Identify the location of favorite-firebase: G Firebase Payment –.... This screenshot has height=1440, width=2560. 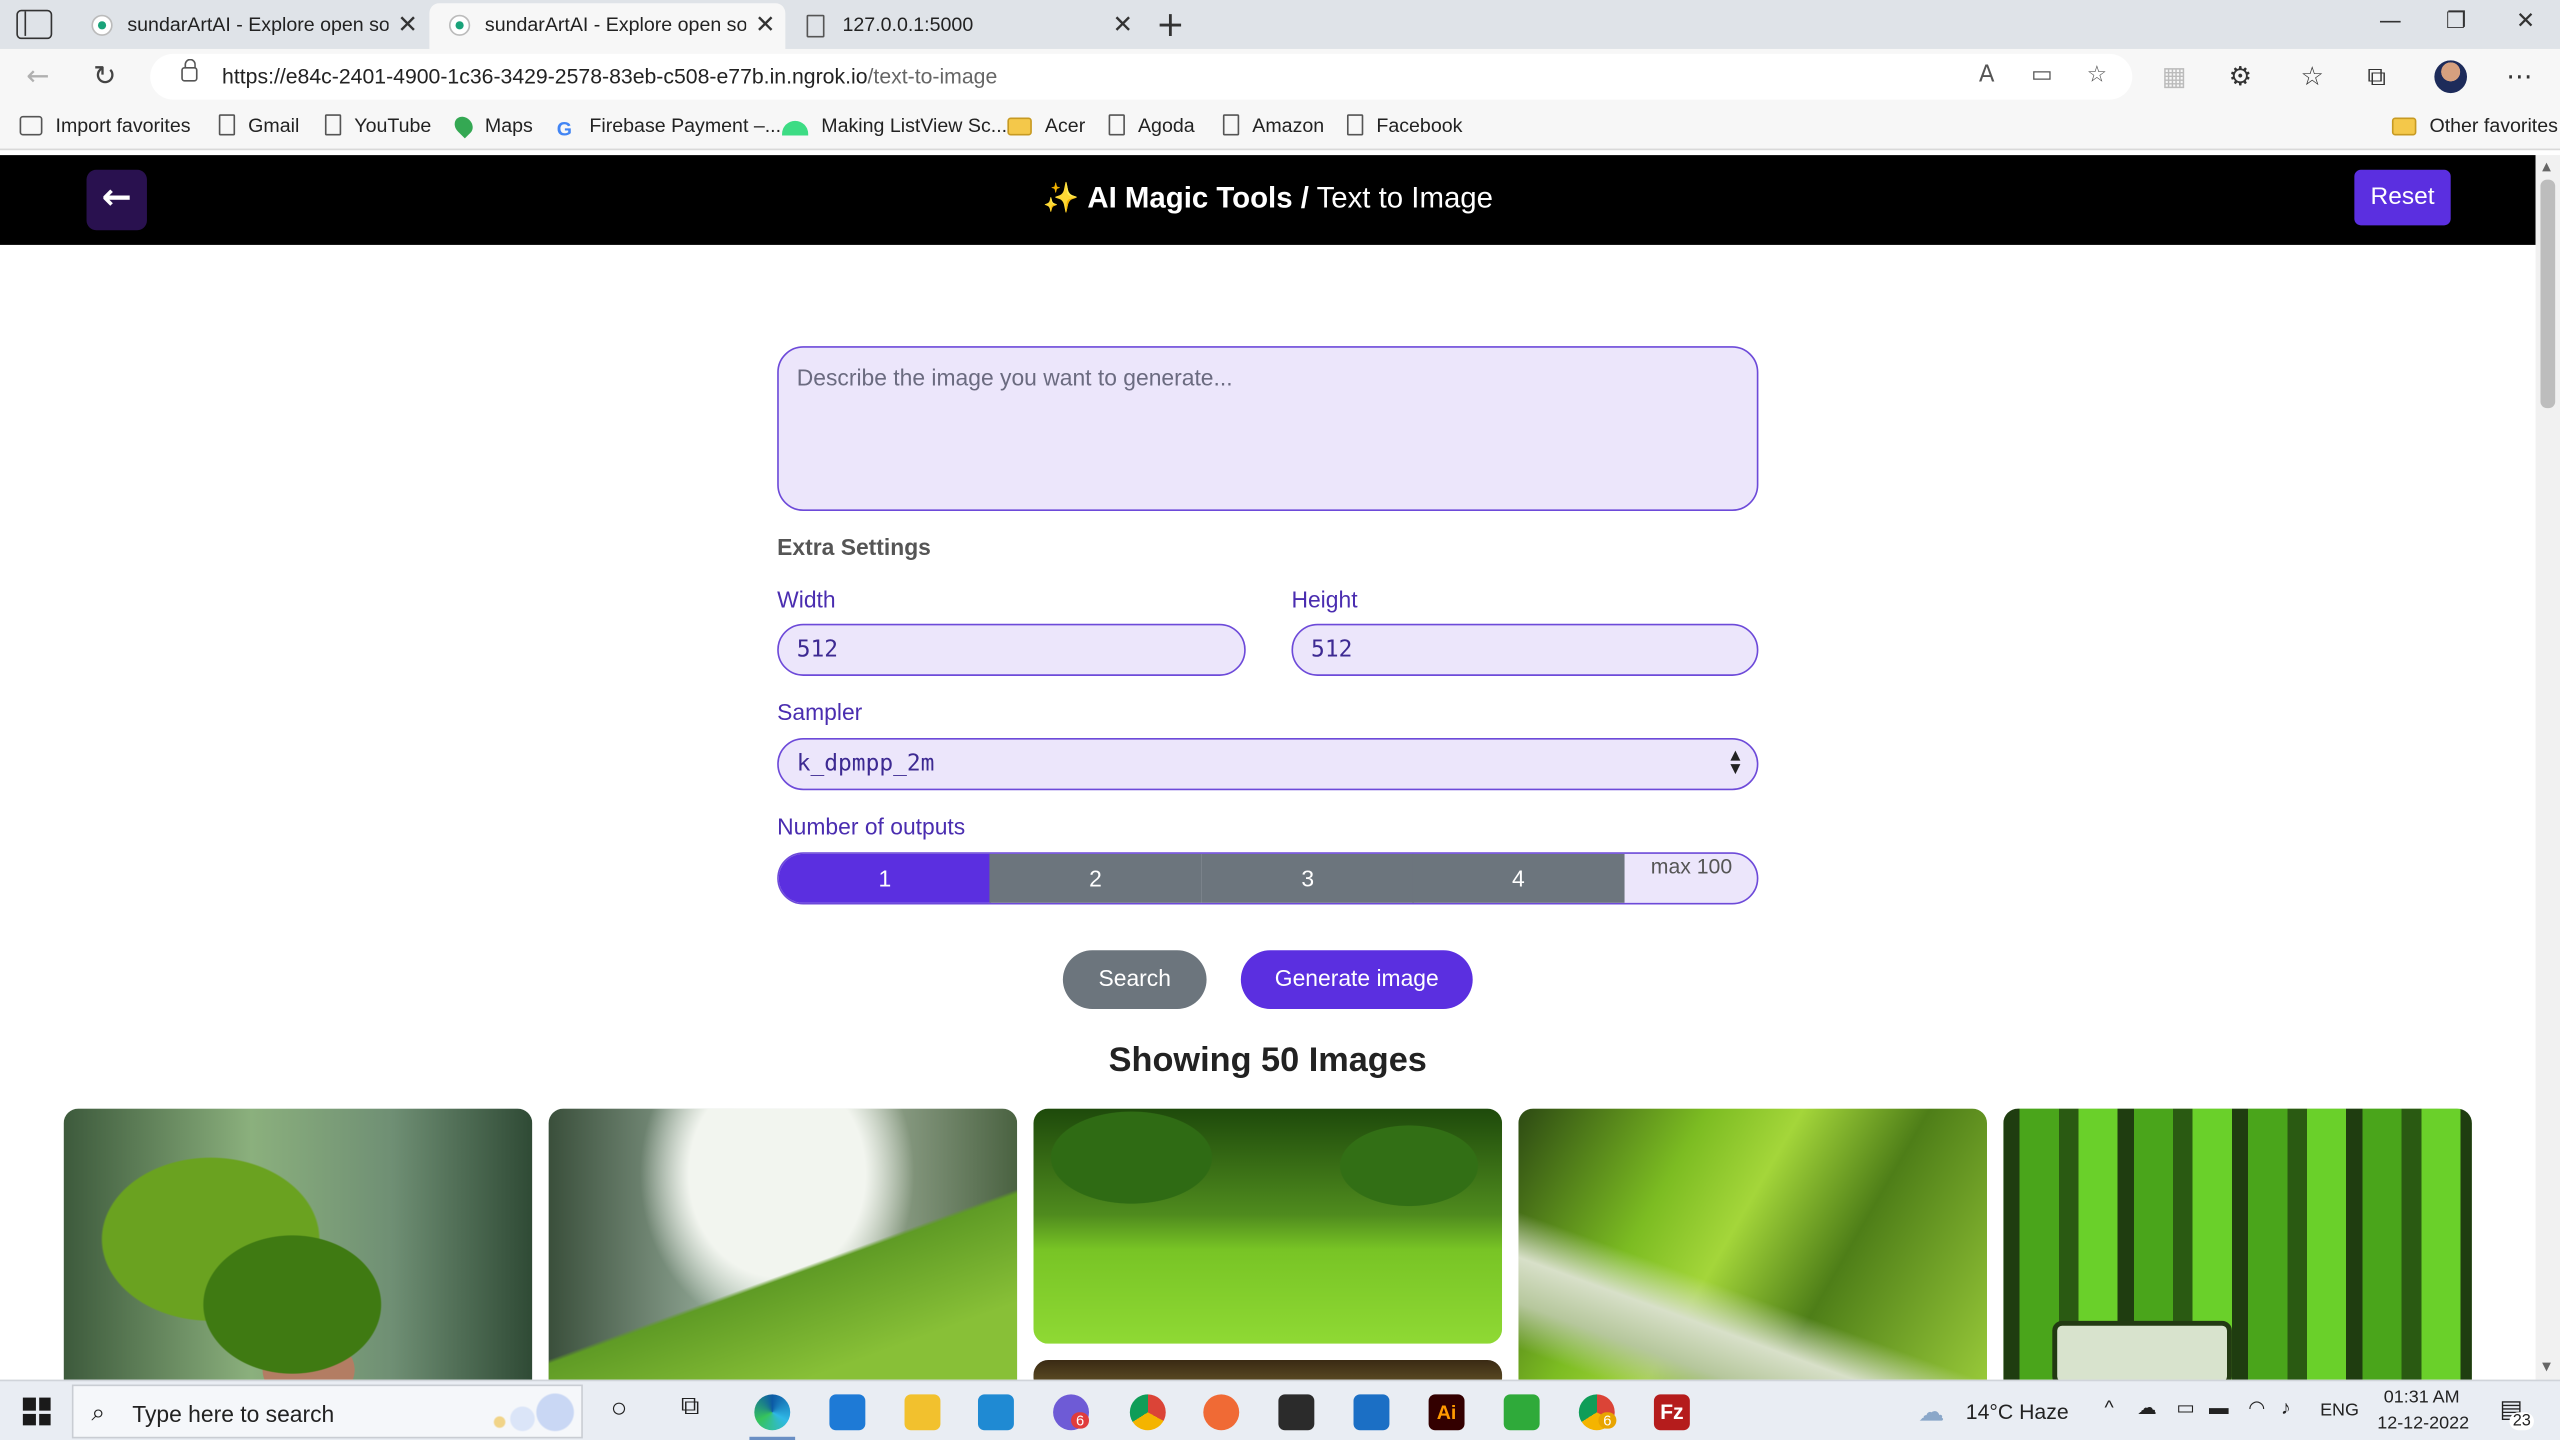
(669, 127).